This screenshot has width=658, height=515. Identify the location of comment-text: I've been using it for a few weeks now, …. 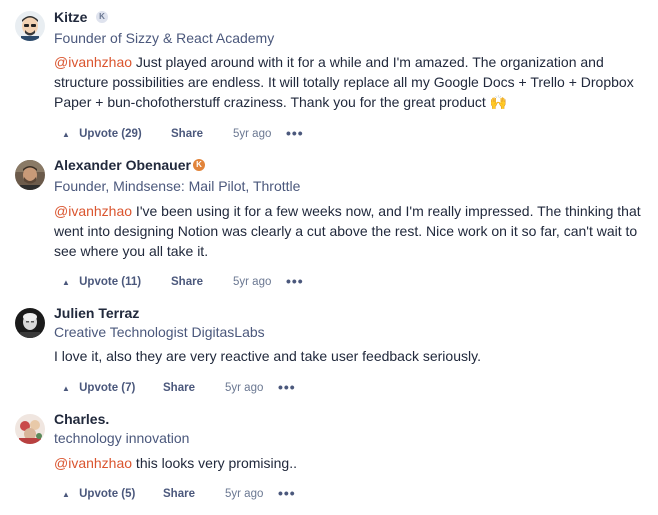
(347, 231).